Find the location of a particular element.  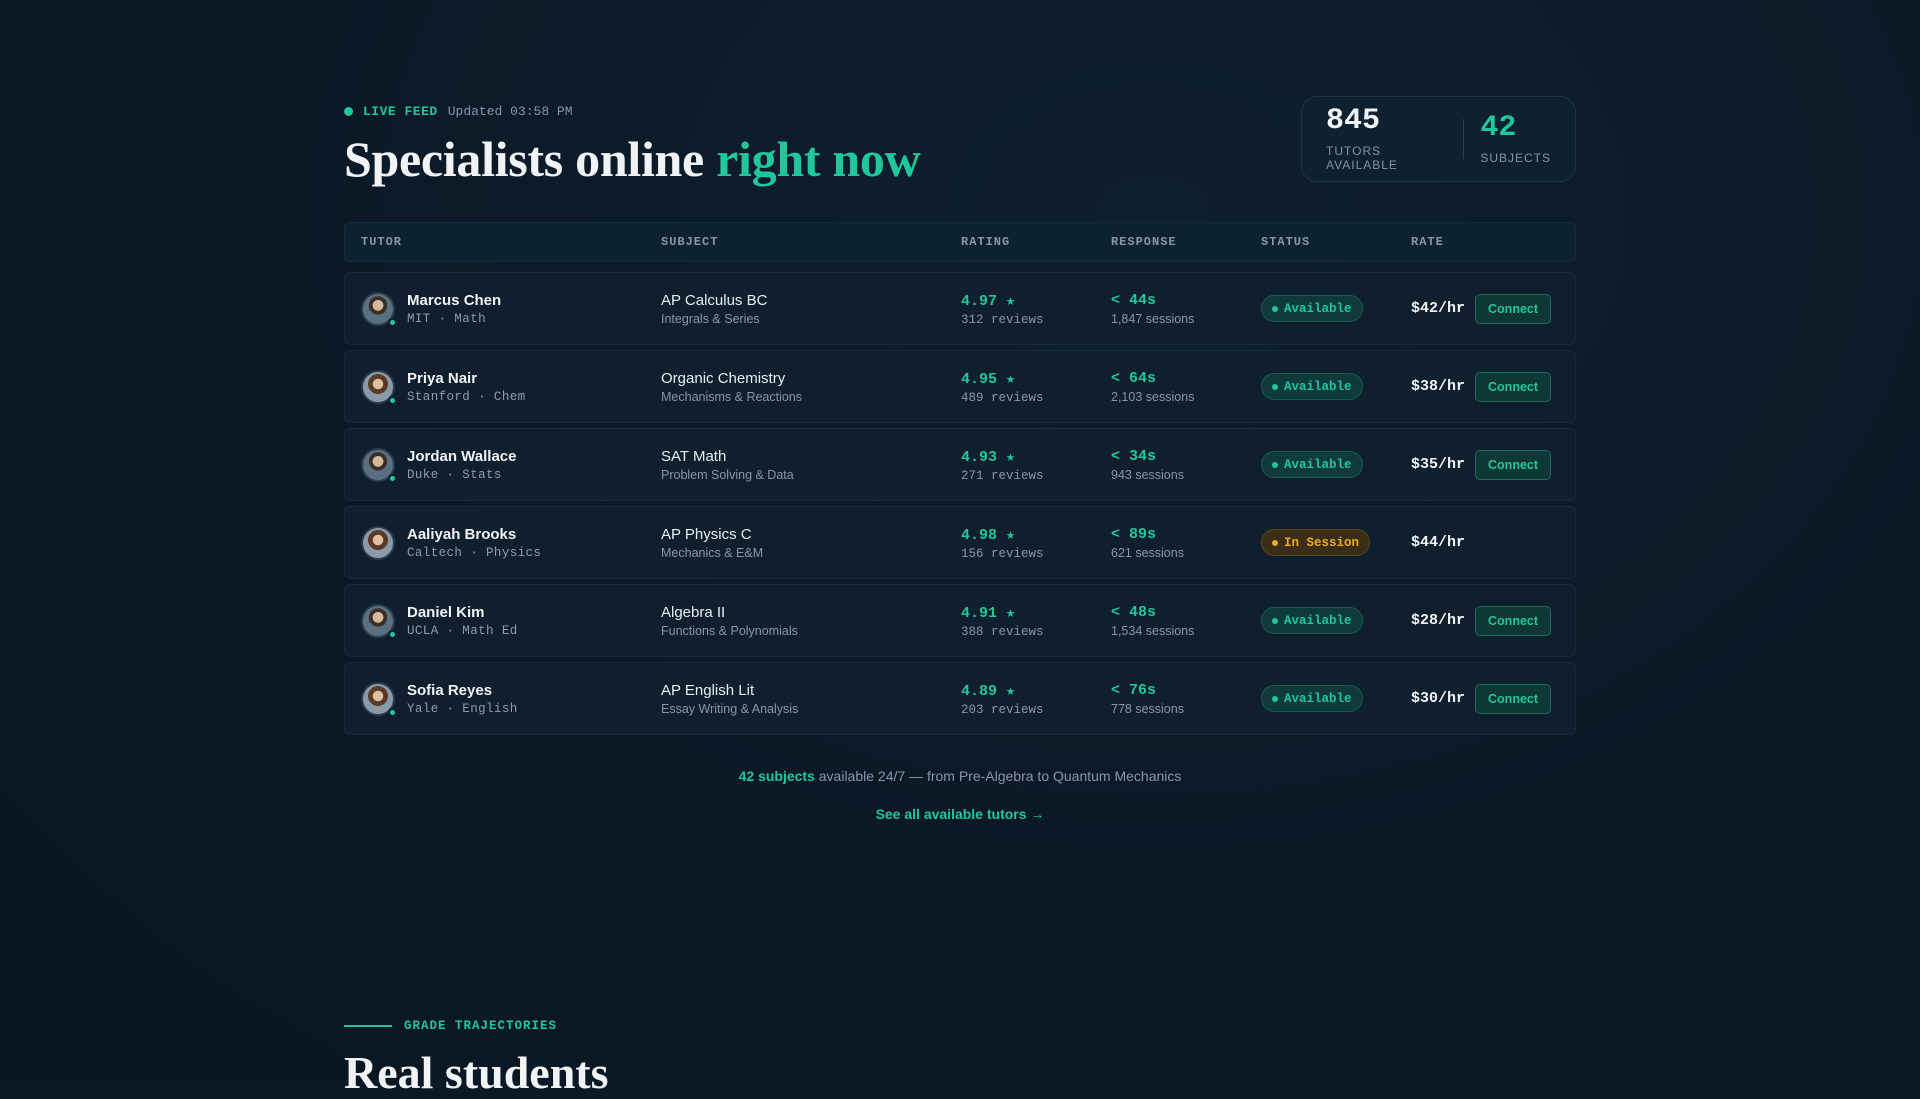

rating-cell: 4.97 ★ 312 reviews is located at coordinates (1002, 308).